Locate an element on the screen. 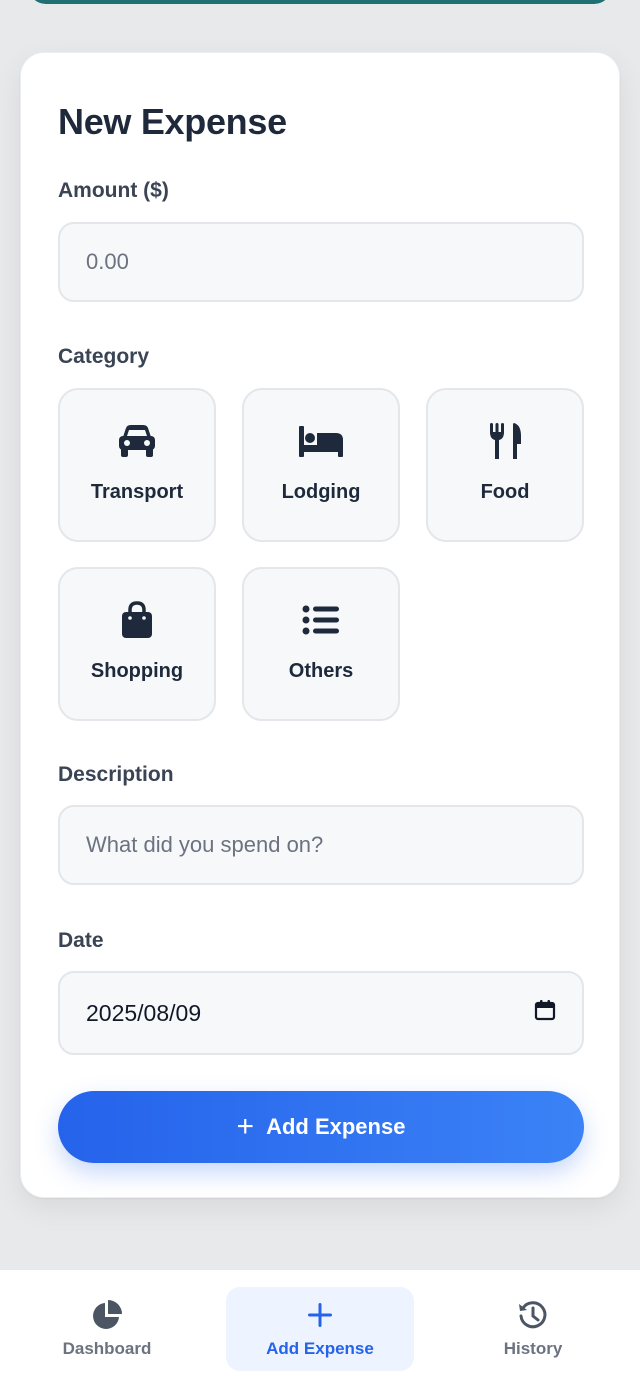 Image resolution: width=640 pixels, height=1387 pixels. add-expense-button: + Add Expense is located at coordinates (321, 1127).